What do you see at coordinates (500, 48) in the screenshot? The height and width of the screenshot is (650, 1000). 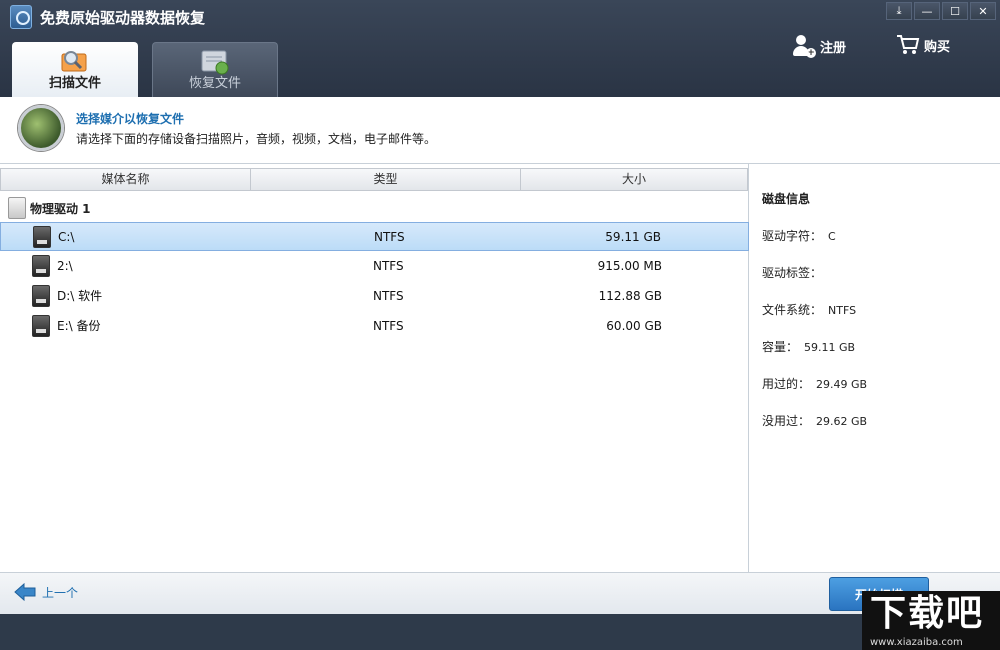 I see `title-bar: 免费原始驱动器数据恢复 ⤓ — ☐ ✕ + 注册 购买 扫描文件 恢复文件` at bounding box center [500, 48].